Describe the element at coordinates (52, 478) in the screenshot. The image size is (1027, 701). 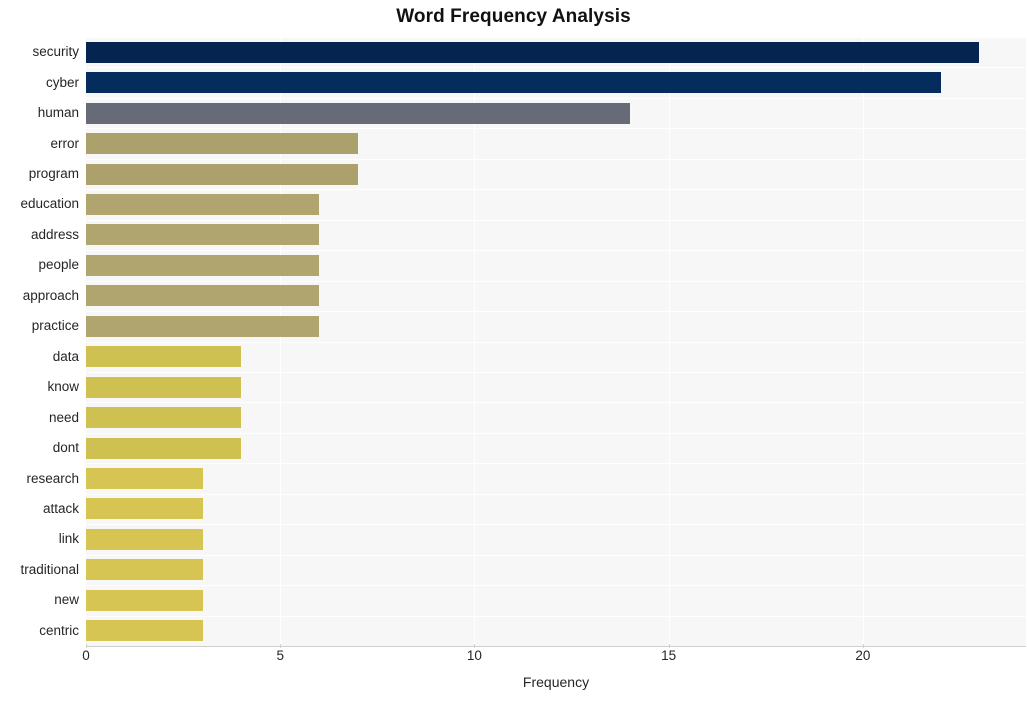
I see `y-axis-tick-label: research` at that location.